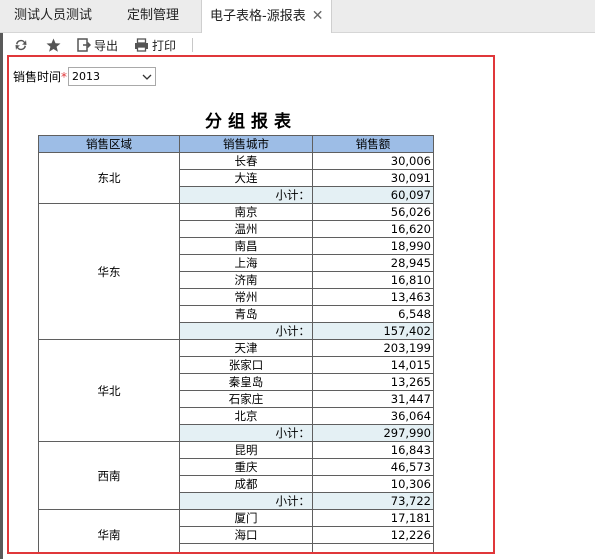 This screenshot has width=595, height=559. I want to click on sales-cell: 36,064, so click(373, 416).